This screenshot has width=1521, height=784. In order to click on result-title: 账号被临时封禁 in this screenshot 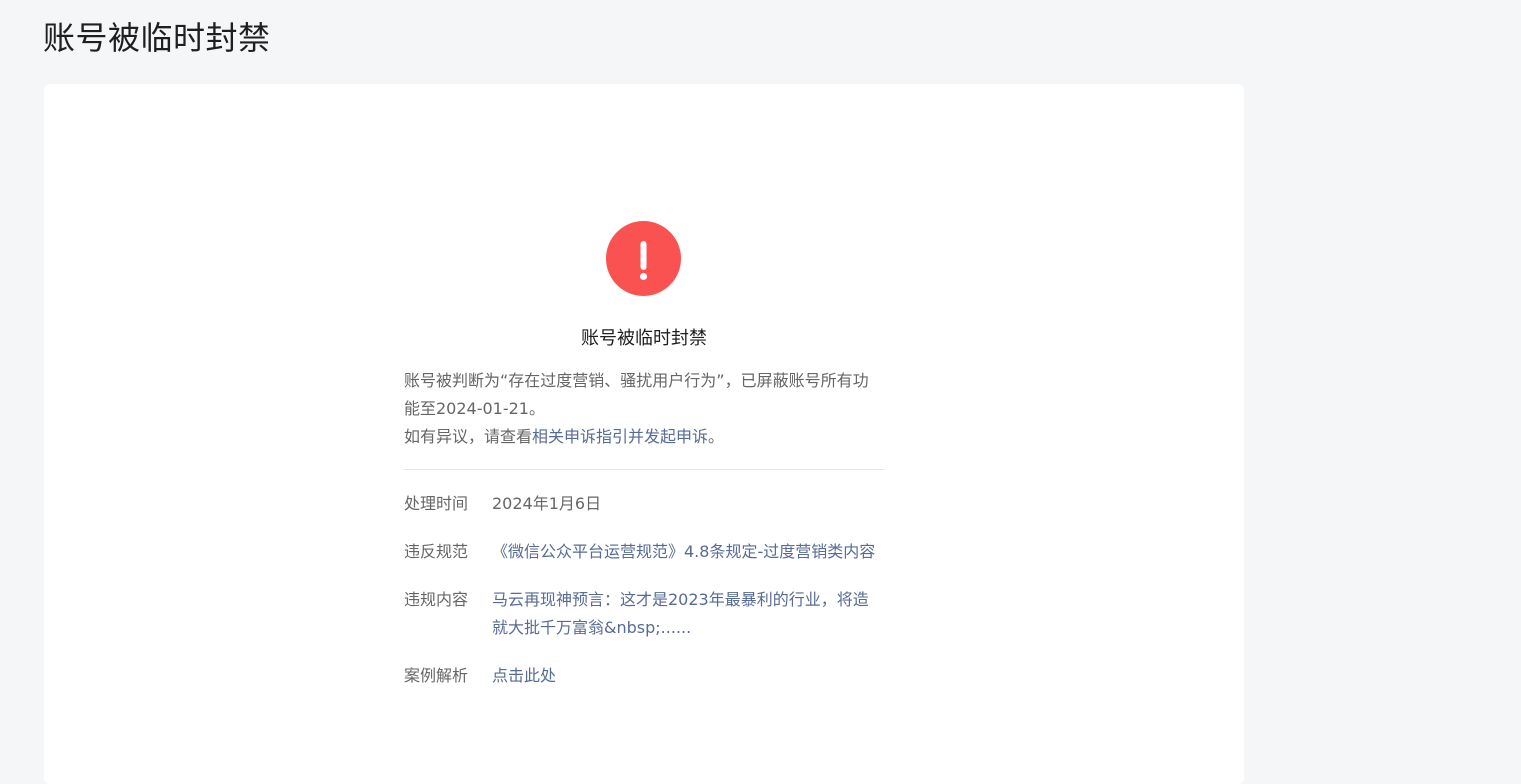, I will do `click(644, 338)`.